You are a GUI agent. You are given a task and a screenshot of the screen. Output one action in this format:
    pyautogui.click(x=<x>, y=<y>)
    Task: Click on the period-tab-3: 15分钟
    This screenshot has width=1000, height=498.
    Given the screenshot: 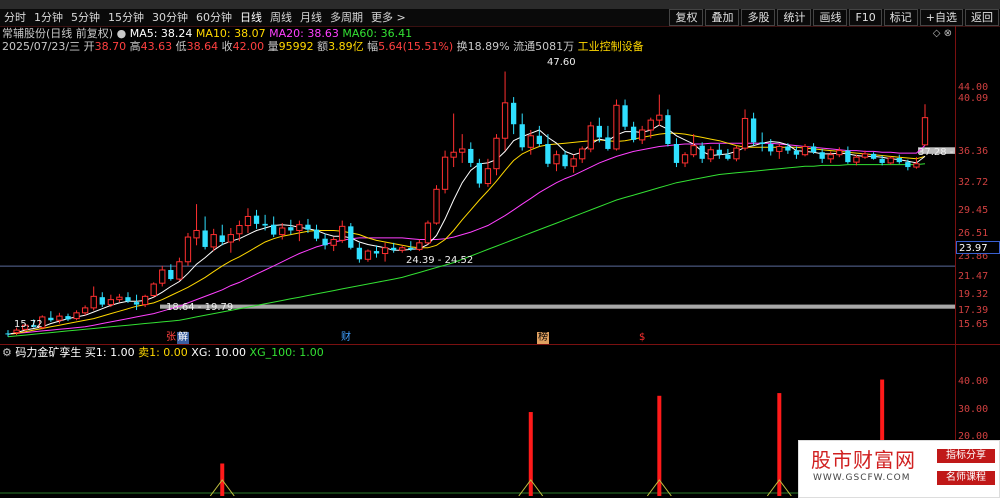 What is the action you would take?
    pyautogui.click(x=126, y=17)
    